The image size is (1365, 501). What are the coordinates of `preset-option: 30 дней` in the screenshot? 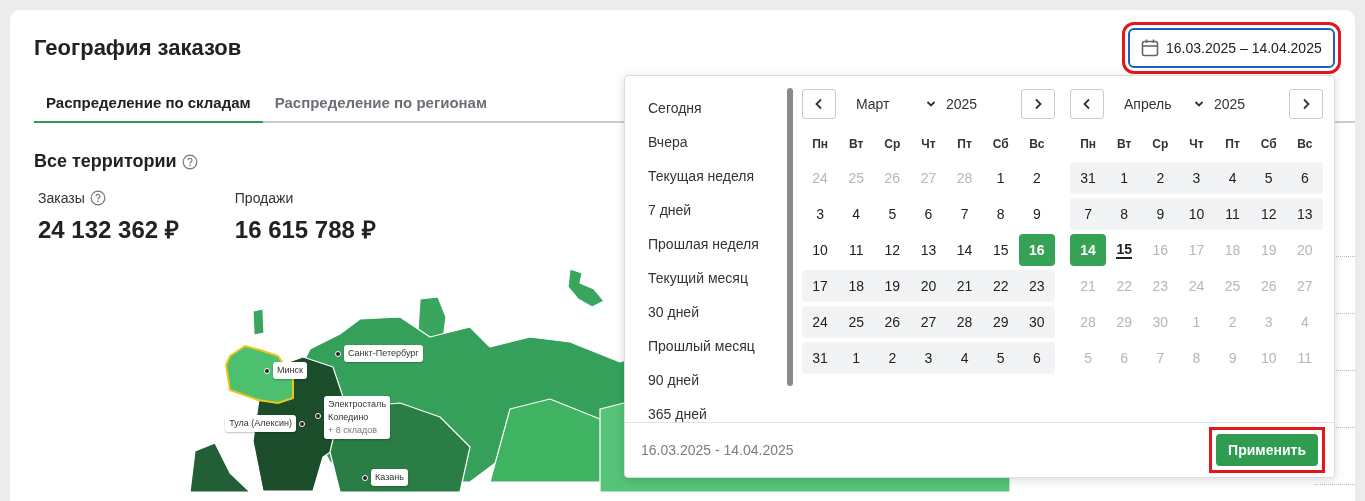 It's located at (716, 312).